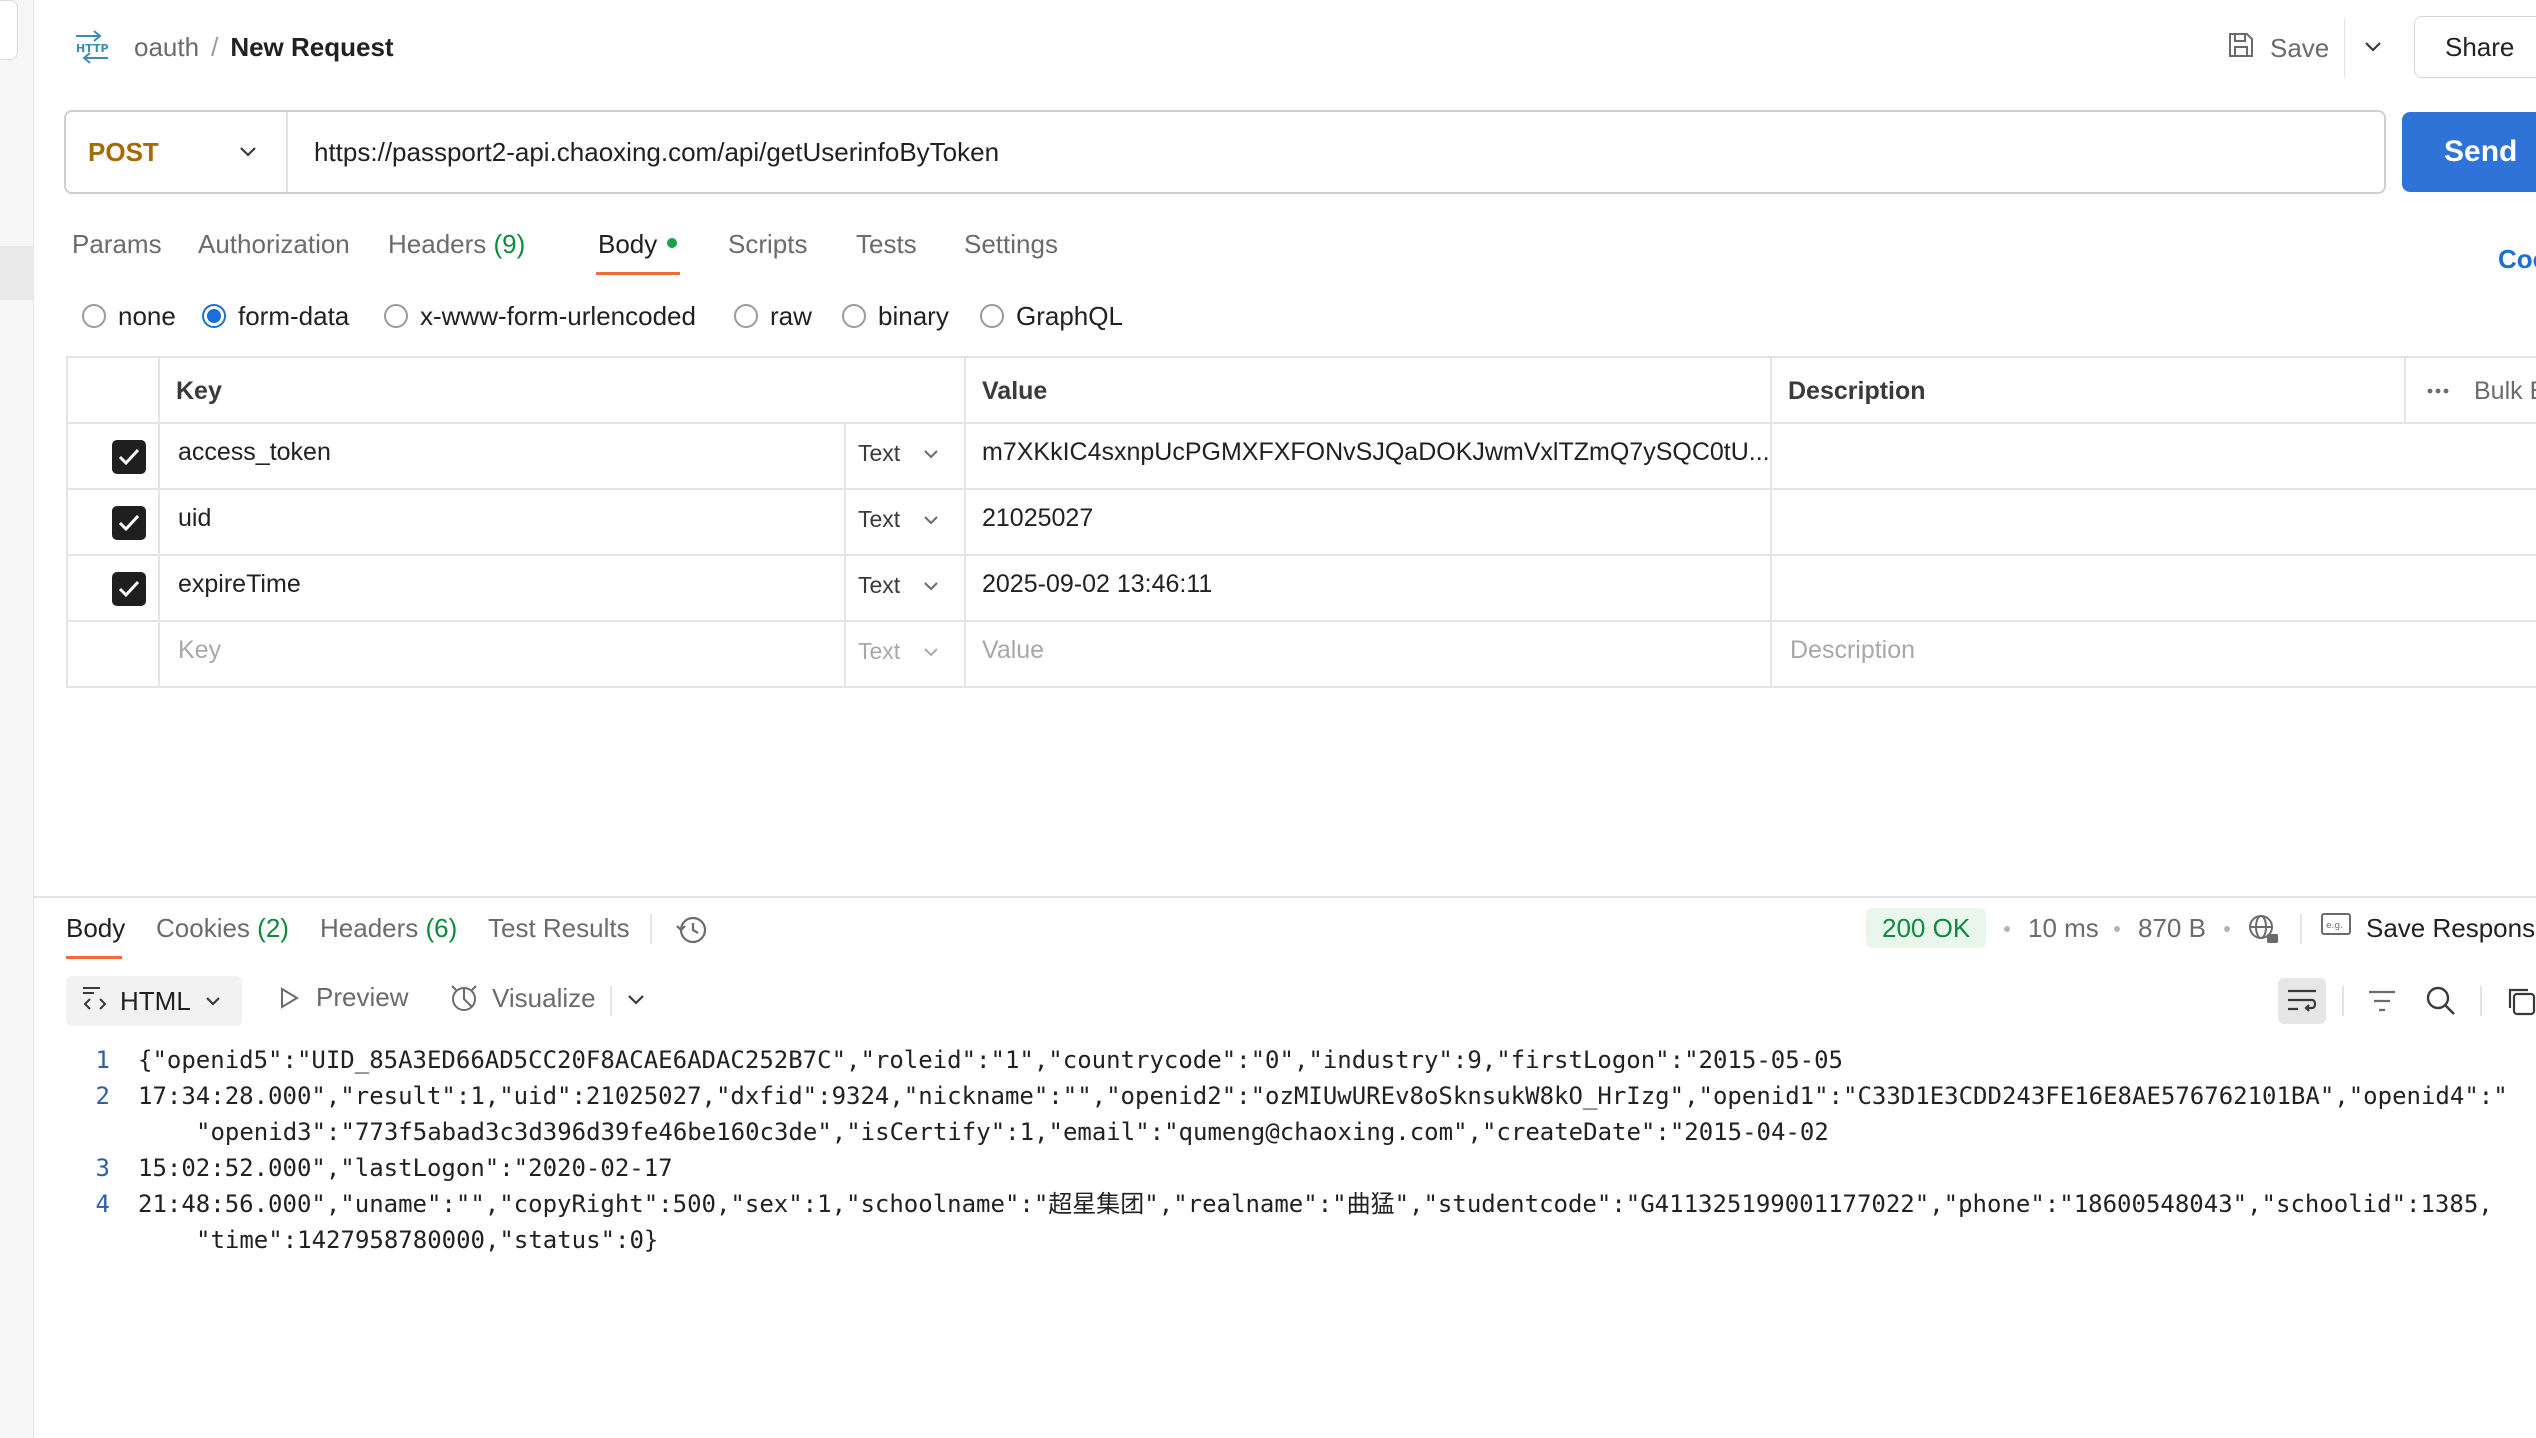 The image size is (2536, 1438). What do you see at coordinates (117, 244) in the screenshot?
I see `tab-params: Params` at bounding box center [117, 244].